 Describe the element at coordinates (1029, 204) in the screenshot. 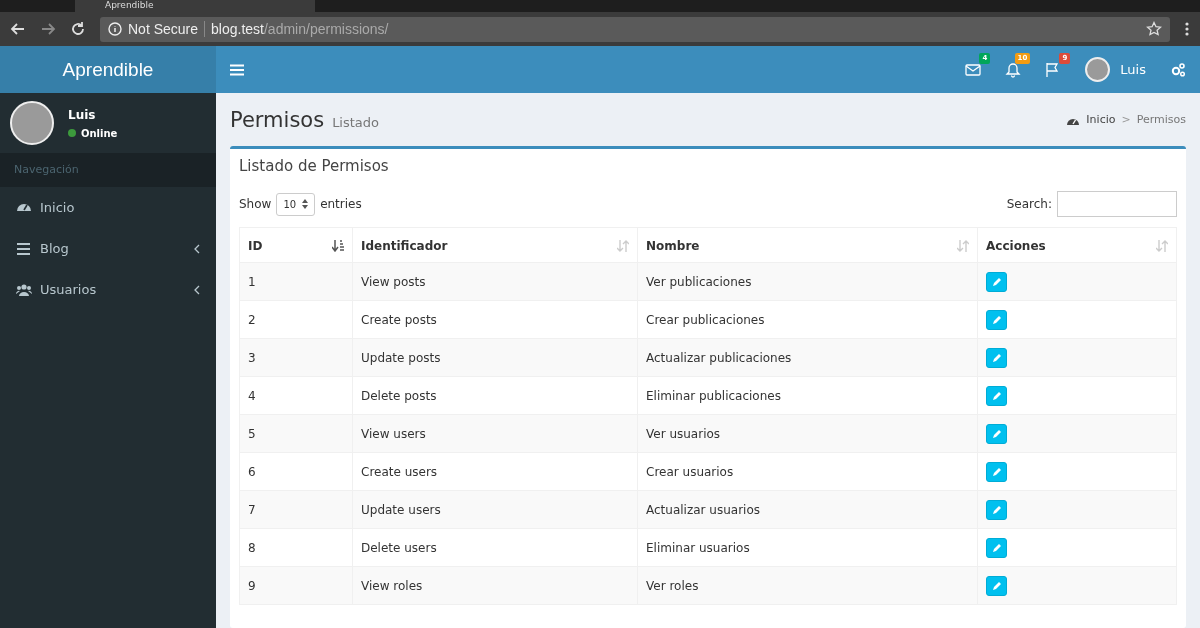

I see `search-label: Search:` at that location.